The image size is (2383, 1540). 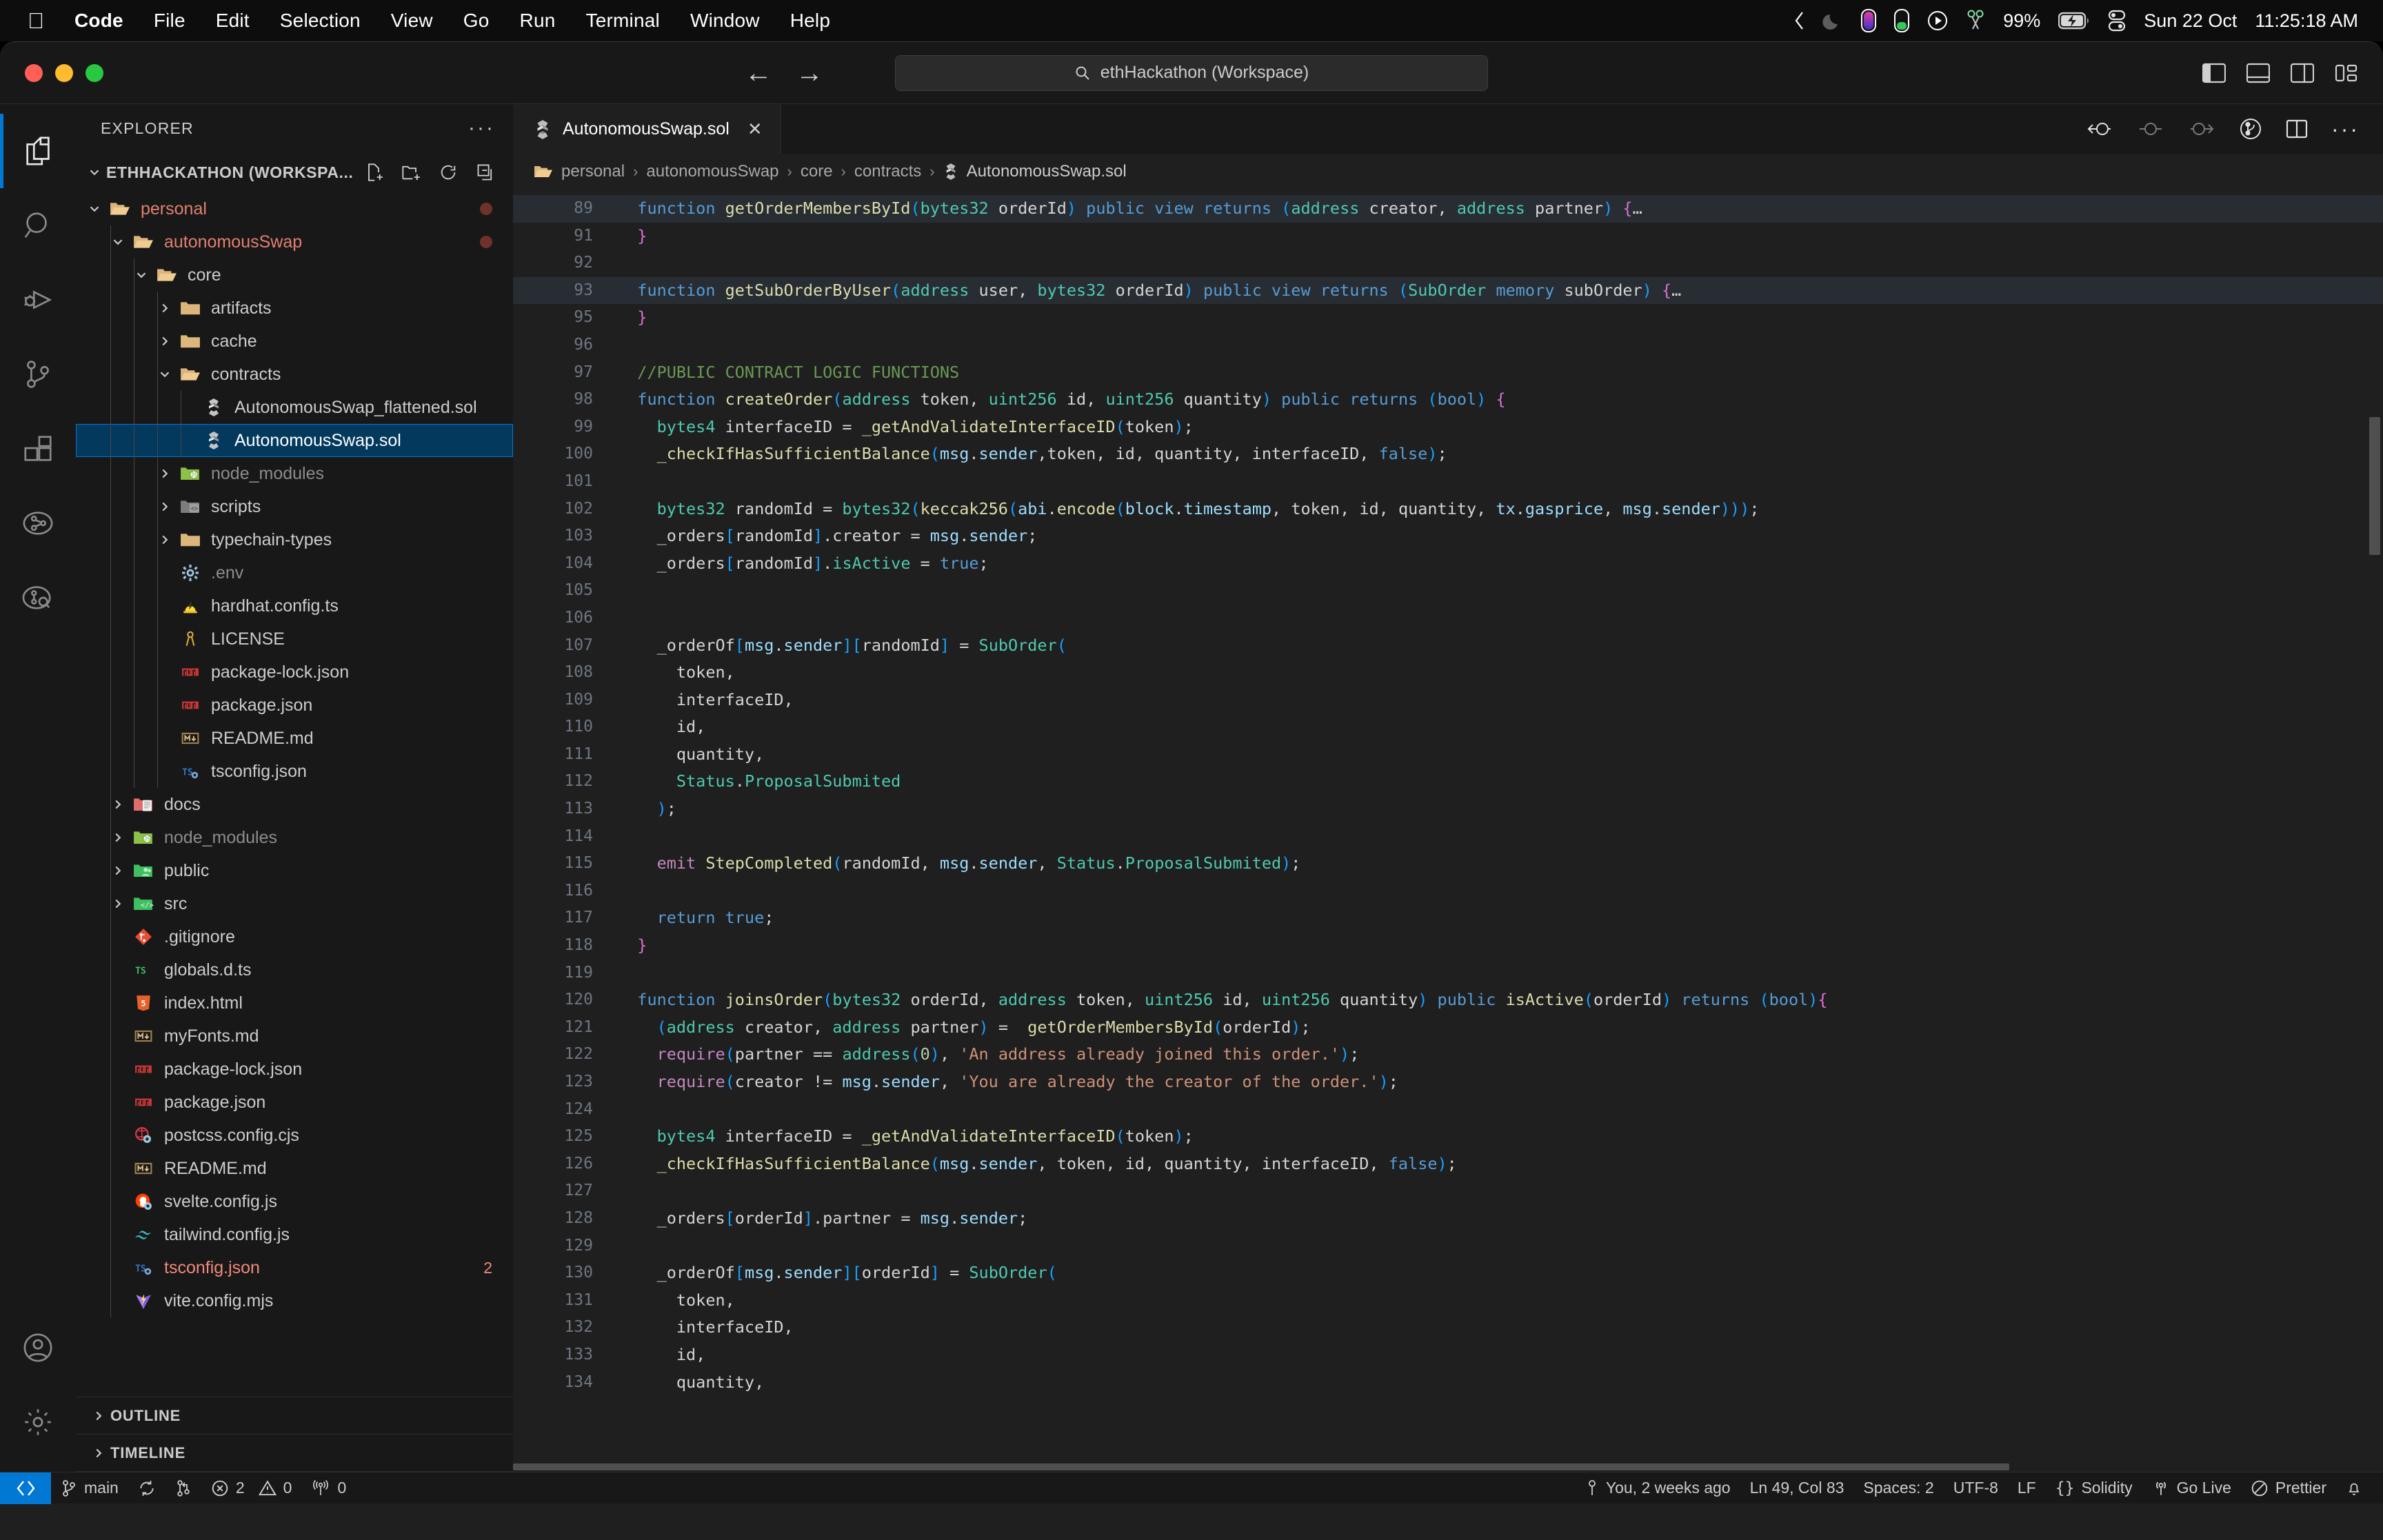 I want to click on code-line, so click(x=1493, y=591).